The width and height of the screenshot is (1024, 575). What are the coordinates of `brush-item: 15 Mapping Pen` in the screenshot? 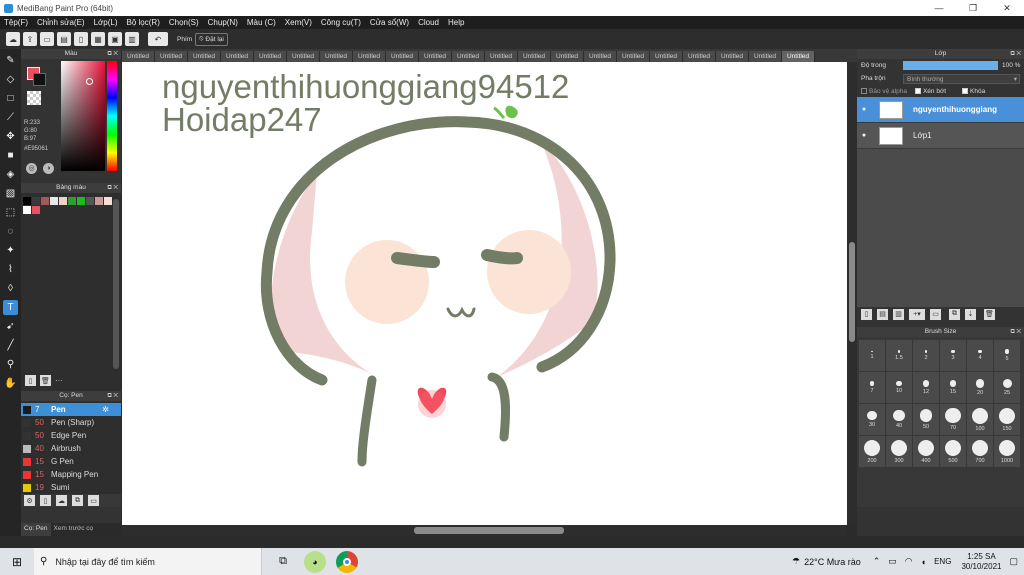 It's located at (71, 474).